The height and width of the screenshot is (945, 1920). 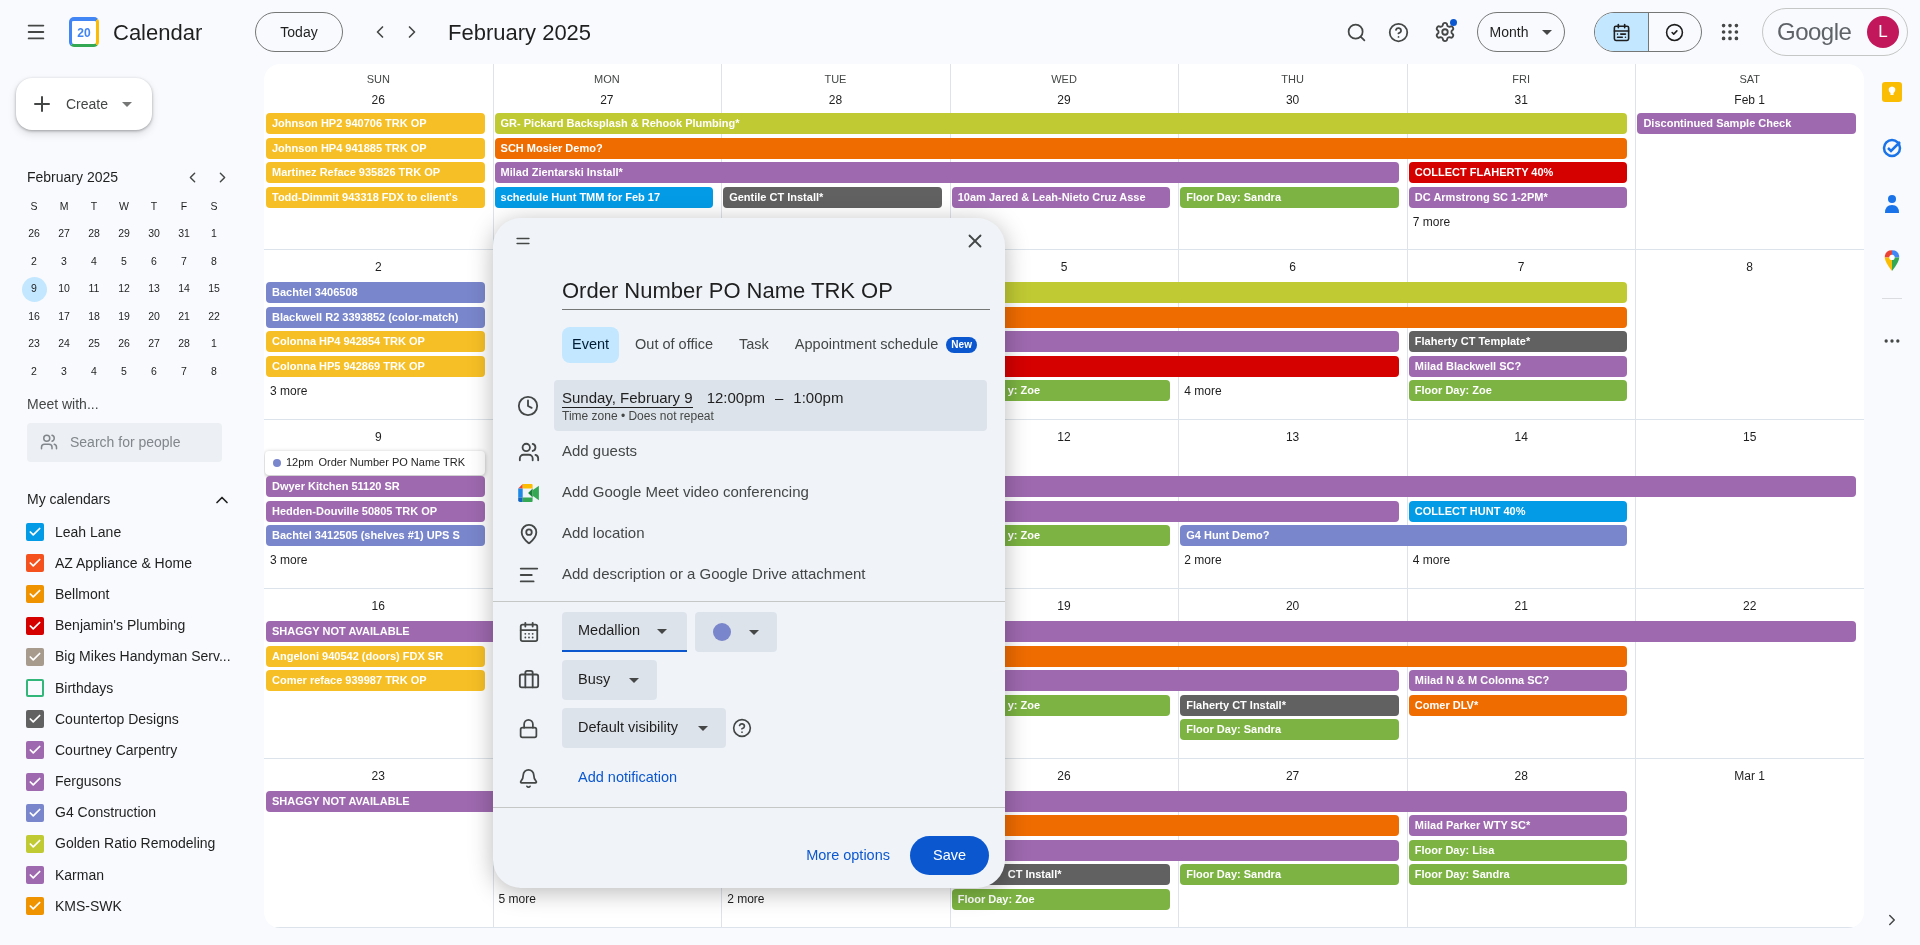 I want to click on mini-calendar-day: 19, so click(x=124, y=317).